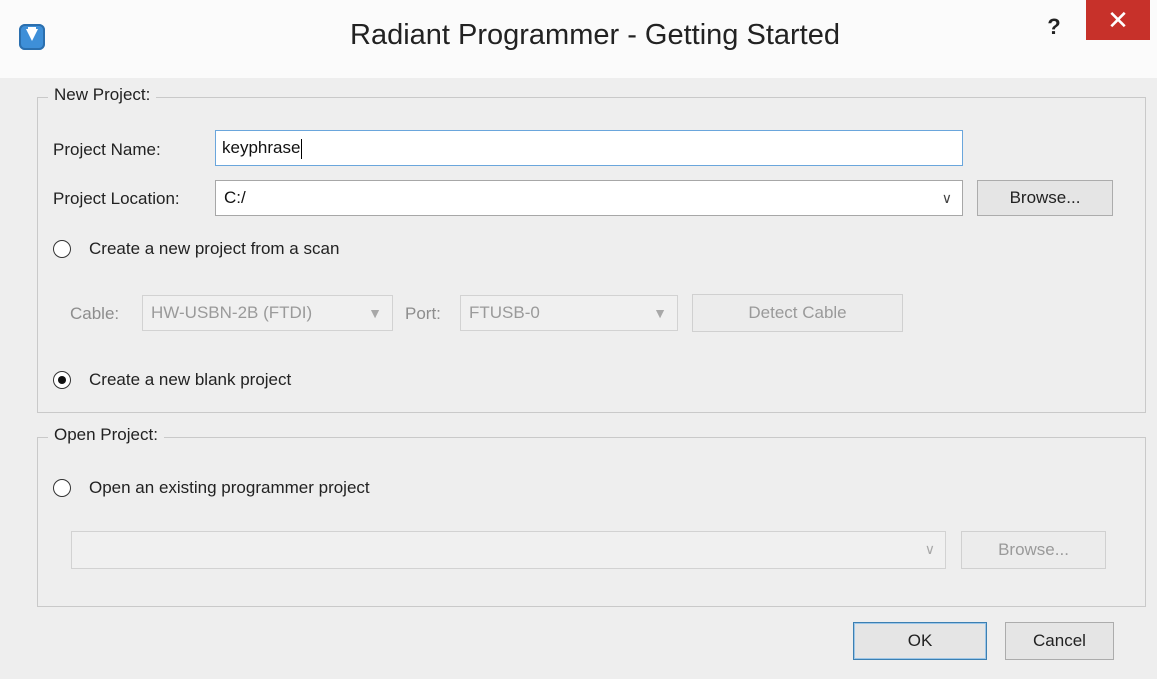 The width and height of the screenshot is (1157, 679). Describe the element at coordinates (102, 95) in the screenshot. I see `new-project-legend: New Project:` at that location.